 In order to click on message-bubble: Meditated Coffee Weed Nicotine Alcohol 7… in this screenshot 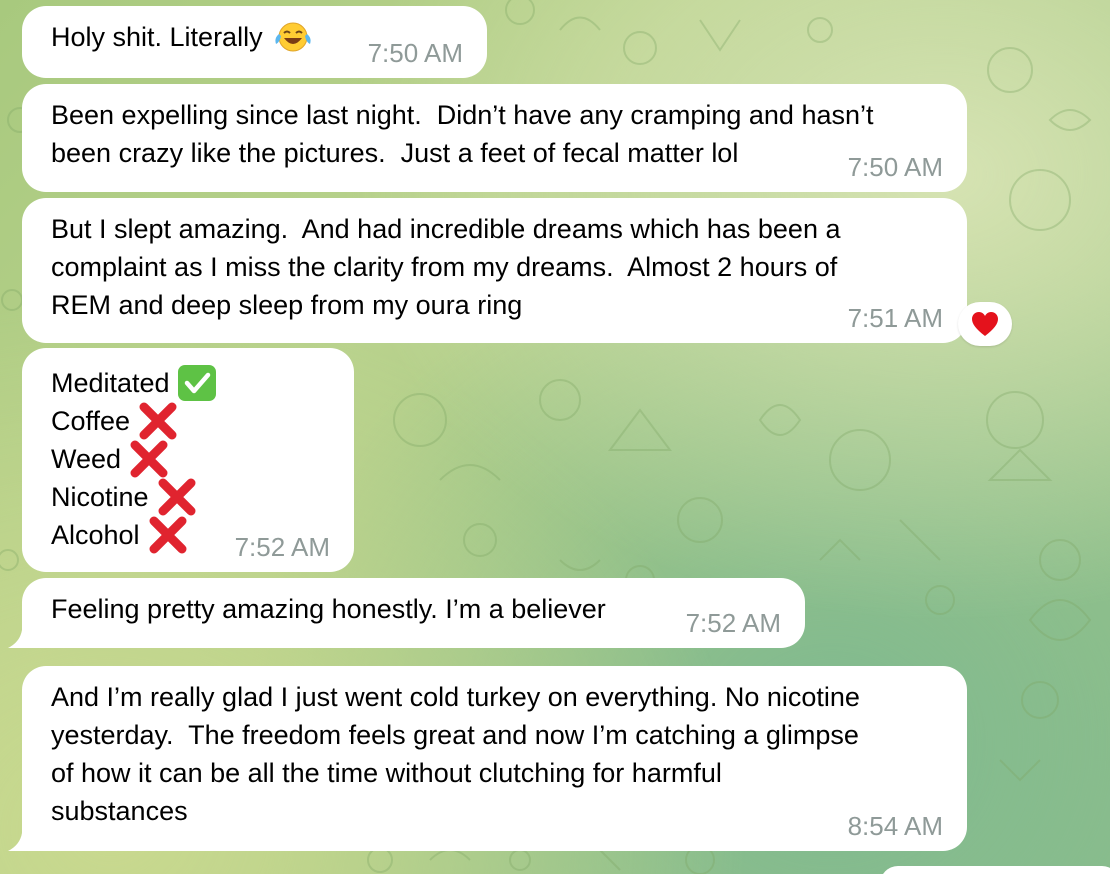, I will do `click(188, 460)`.